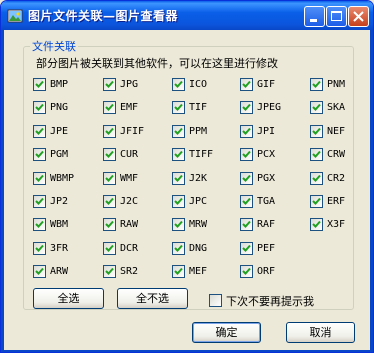 The height and width of the screenshot is (353, 374). I want to click on app-icon, so click(15, 16).